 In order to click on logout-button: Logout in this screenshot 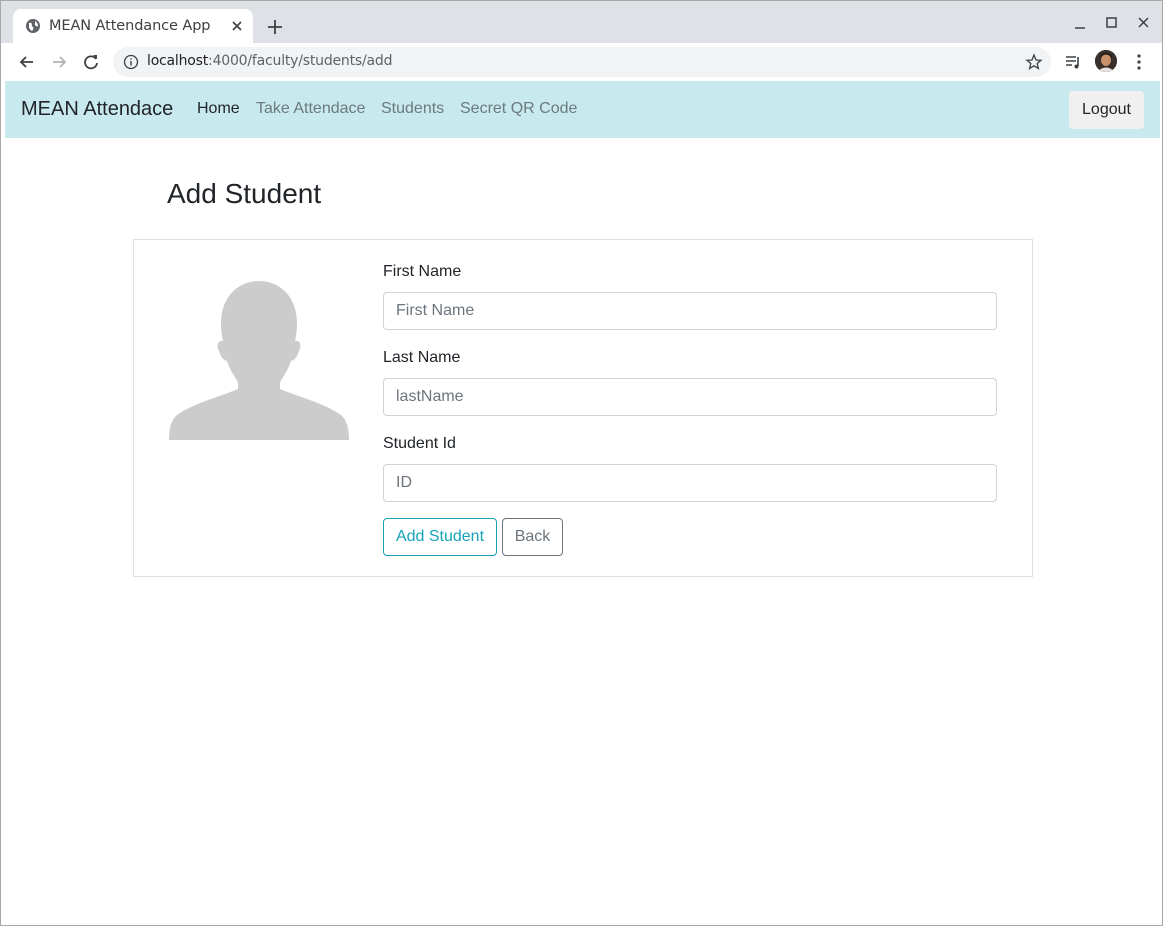, I will do `click(1106, 110)`.